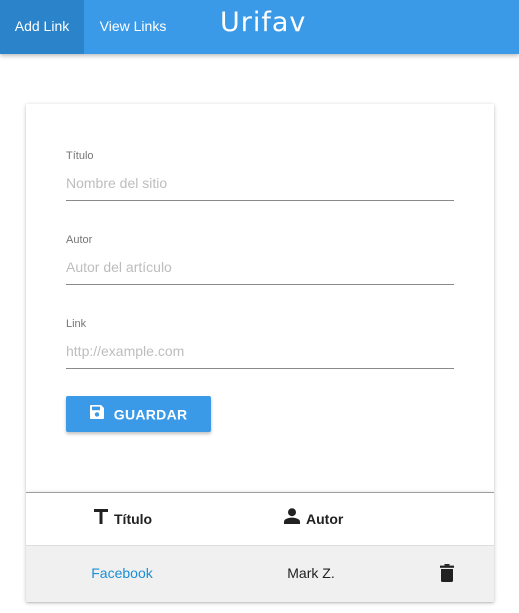  What do you see at coordinates (80, 156) in the screenshot?
I see `title-field-label: Título` at bounding box center [80, 156].